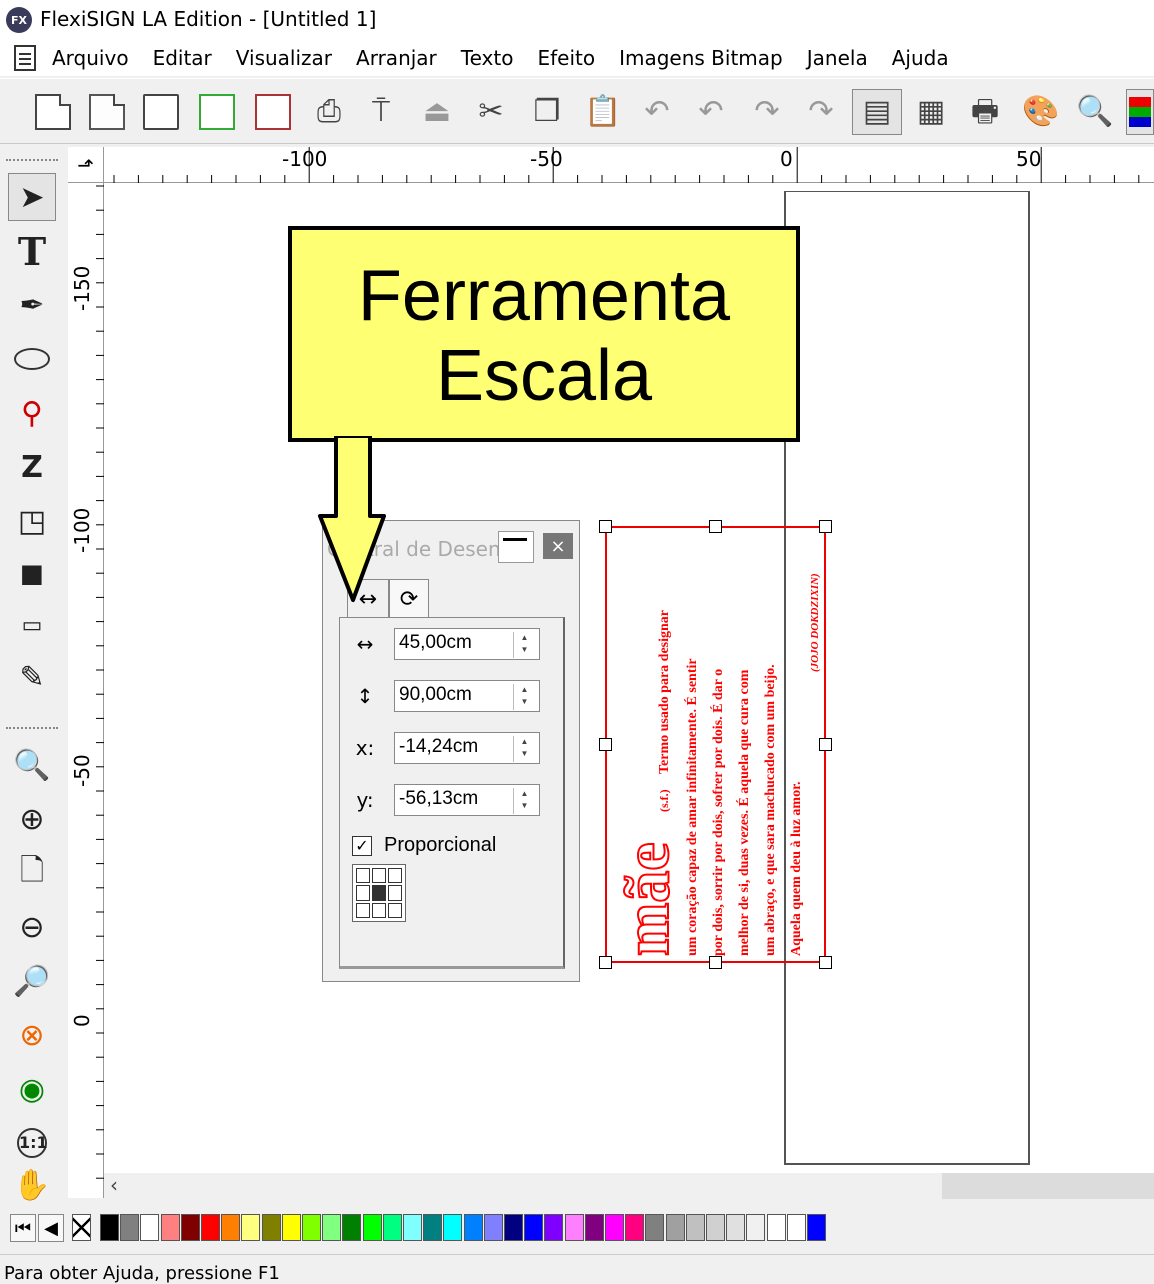 The image size is (1154, 1284). Describe the element at coordinates (825, 744) in the screenshot. I see `resize-handle-right` at that location.